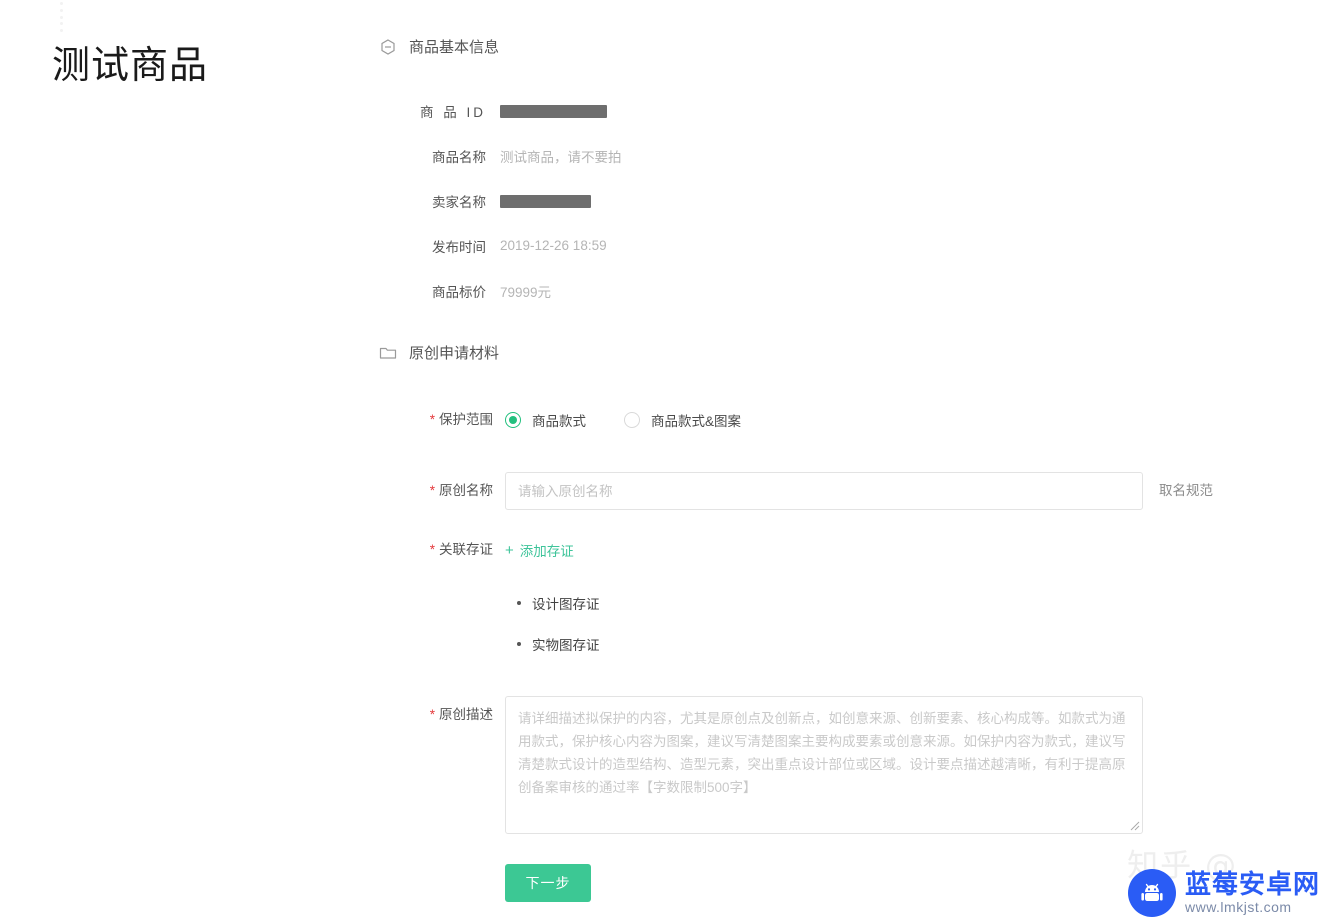 The width and height of the screenshot is (1326, 921). Describe the element at coordinates (466, 490) in the screenshot. I see `label-text: 原创名称` at that location.